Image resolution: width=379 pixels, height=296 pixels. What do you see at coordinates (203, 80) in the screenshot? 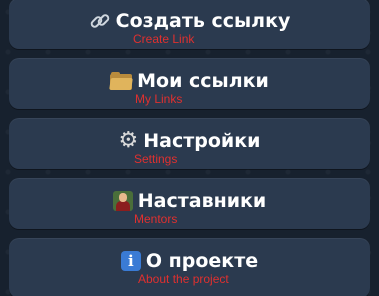
I see `my-links-label: Мои ссылки` at bounding box center [203, 80].